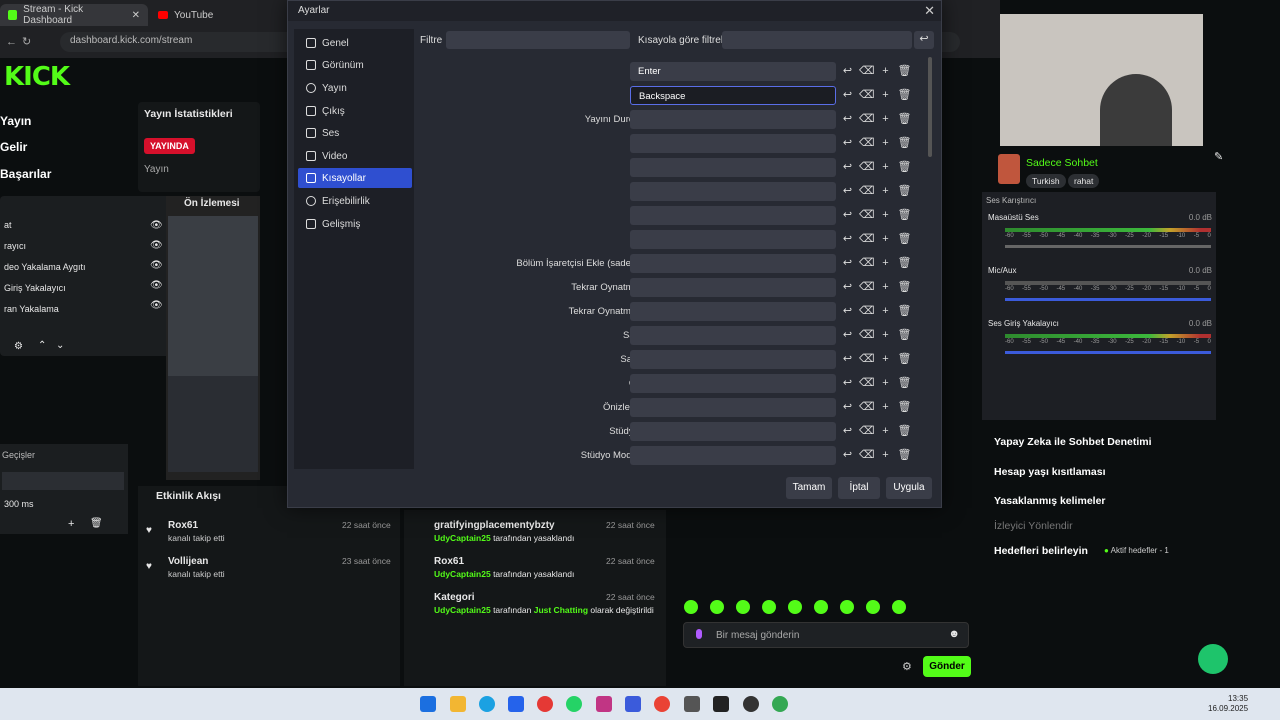 This screenshot has height=720, width=1280. Describe the element at coordinates (1228, 704) in the screenshot. I see `clock: 13:35 16.09.2025` at that location.